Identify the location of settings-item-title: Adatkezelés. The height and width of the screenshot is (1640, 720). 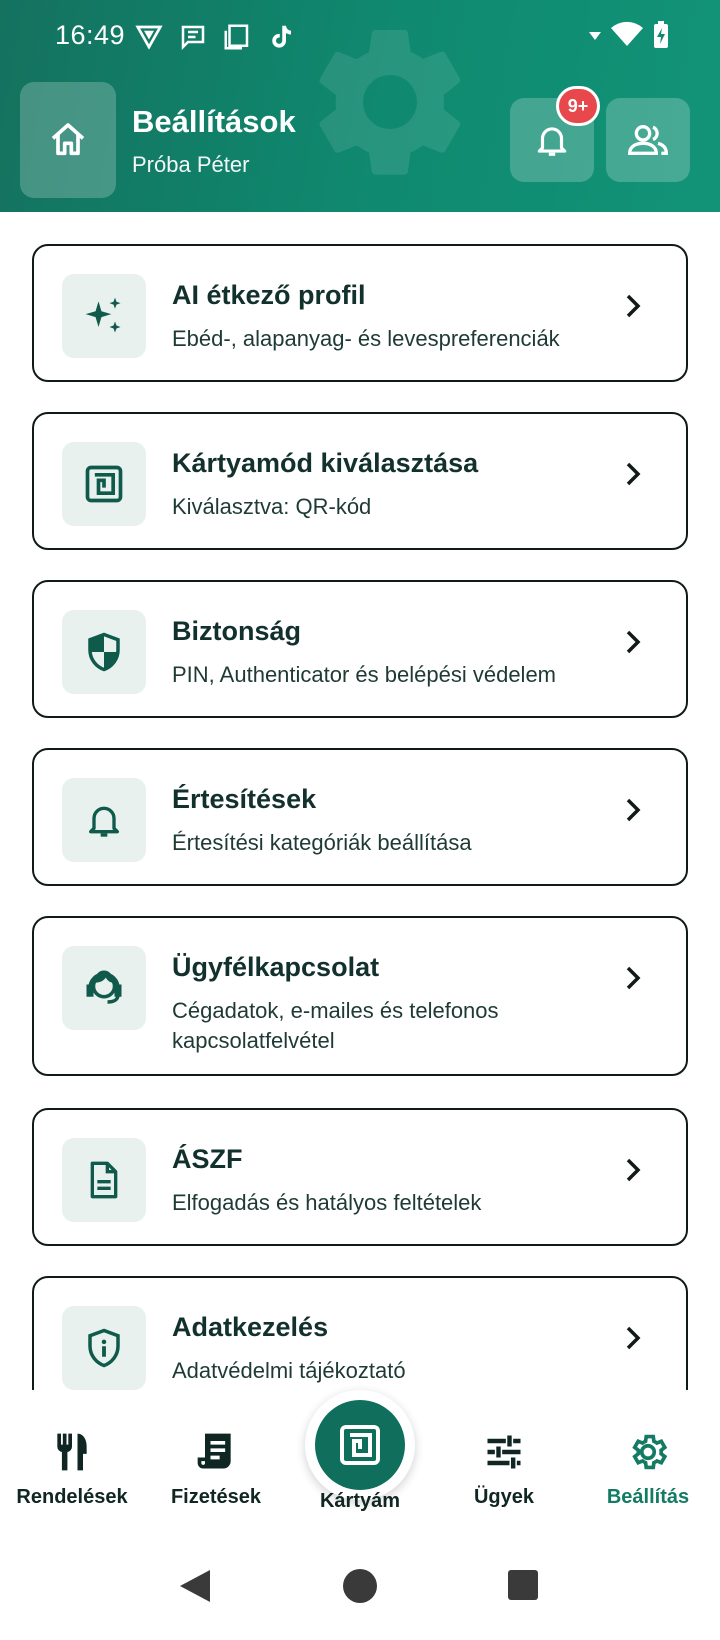
(250, 1327).